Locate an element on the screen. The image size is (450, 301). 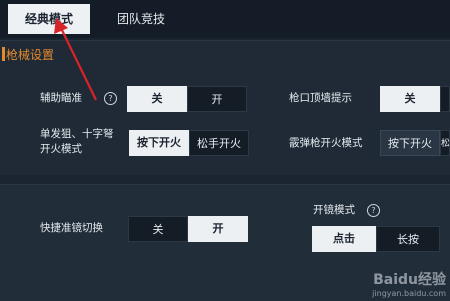
watermark-url: jingyan.baidu.com is located at coordinates (409, 293).